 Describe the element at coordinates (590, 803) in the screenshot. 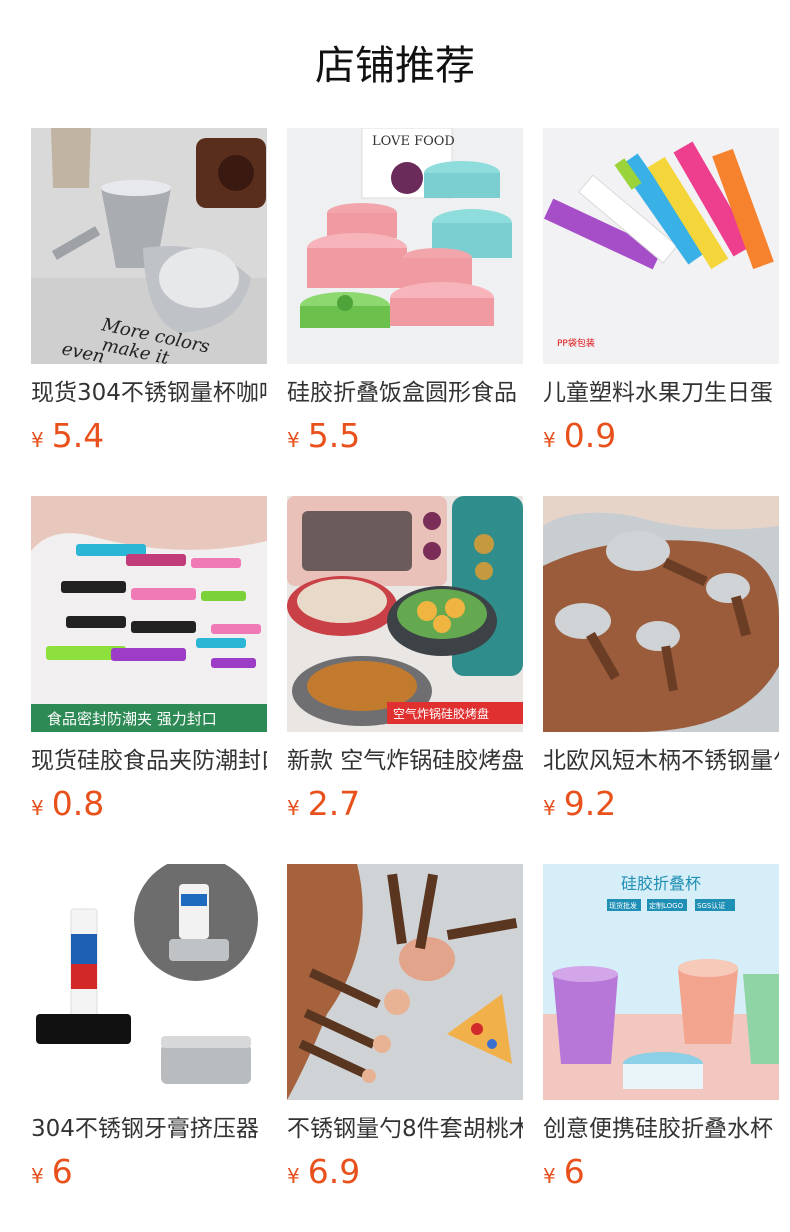

I see `price-value: 9.2` at that location.